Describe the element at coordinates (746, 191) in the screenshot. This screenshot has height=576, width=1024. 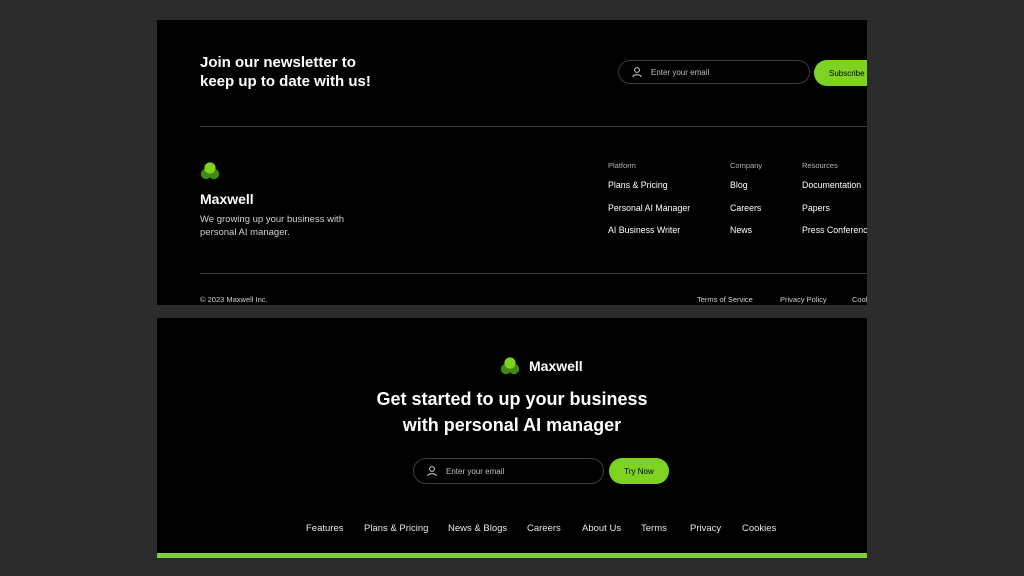
I see `footer-link: Blog` at that location.